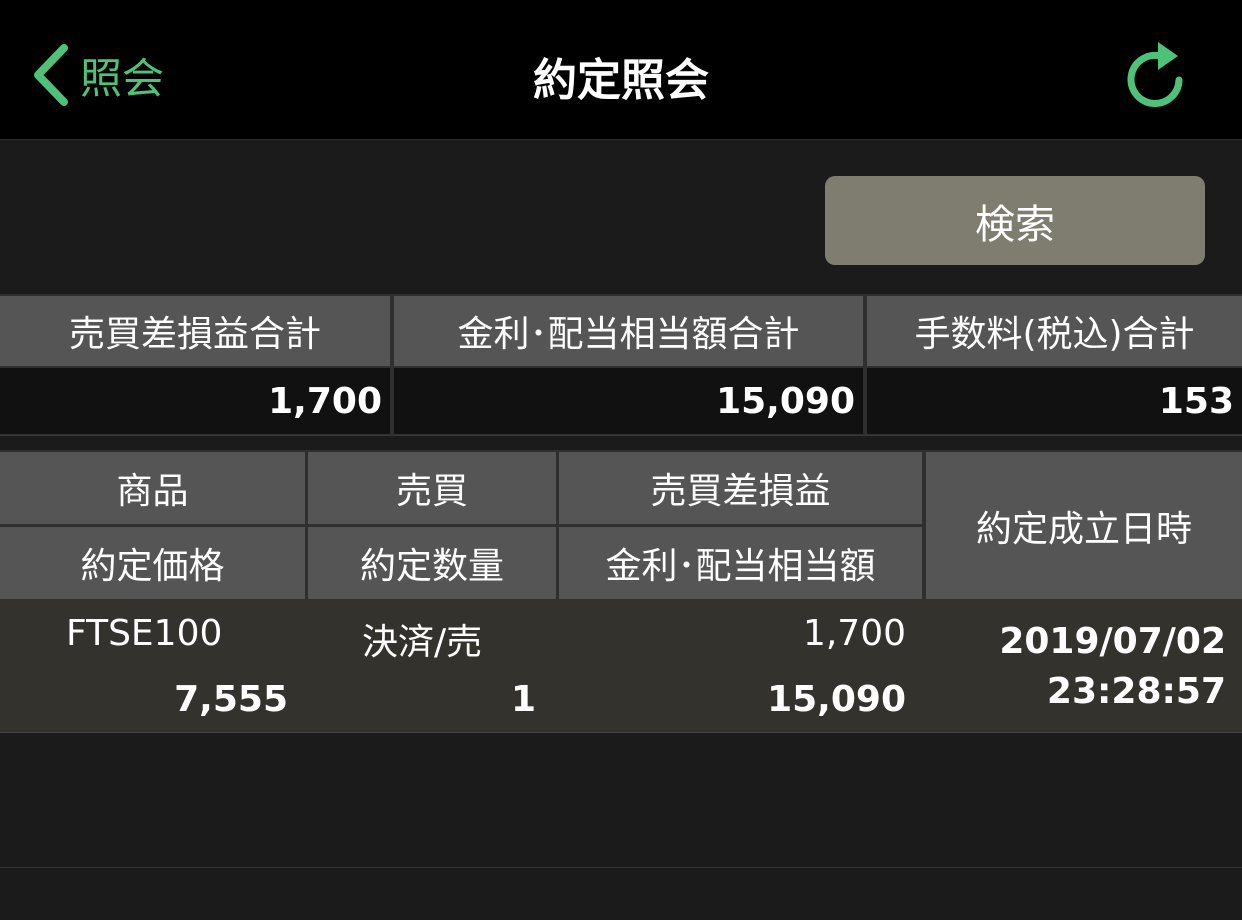 The image size is (1242, 920). Describe the element at coordinates (432, 488) in the screenshot. I see `header-side: 売買` at that location.